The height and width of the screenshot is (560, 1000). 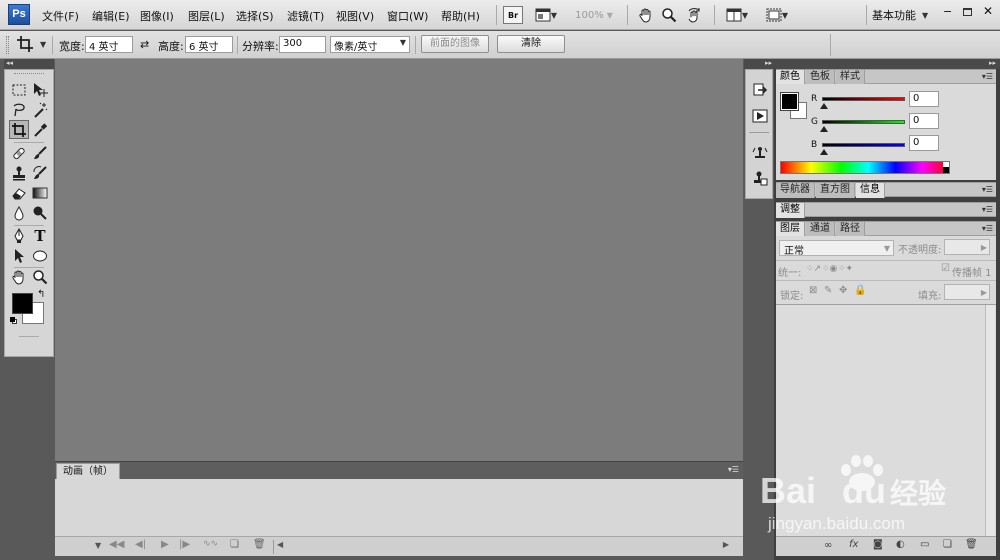 What do you see at coordinates (455, 44) in the screenshot?
I see `front-image-button: 前面的图像` at bounding box center [455, 44].